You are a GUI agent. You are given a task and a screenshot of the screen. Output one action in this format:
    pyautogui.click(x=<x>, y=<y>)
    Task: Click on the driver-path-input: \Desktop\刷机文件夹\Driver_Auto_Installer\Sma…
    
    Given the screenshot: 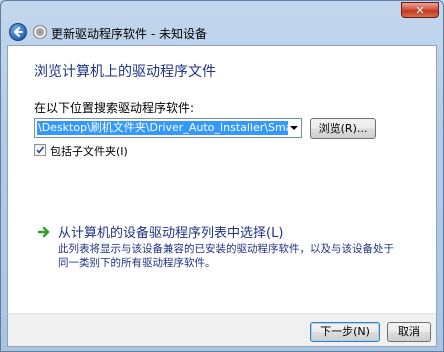 What is the action you would take?
    pyautogui.click(x=162, y=128)
    